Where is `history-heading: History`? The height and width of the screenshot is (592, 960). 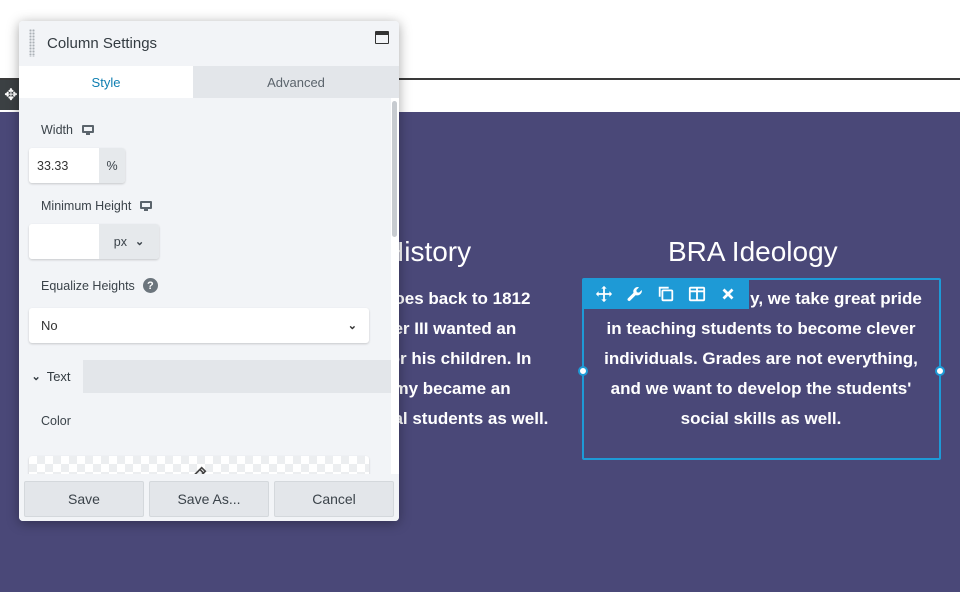 history-heading: History is located at coordinates (428, 251).